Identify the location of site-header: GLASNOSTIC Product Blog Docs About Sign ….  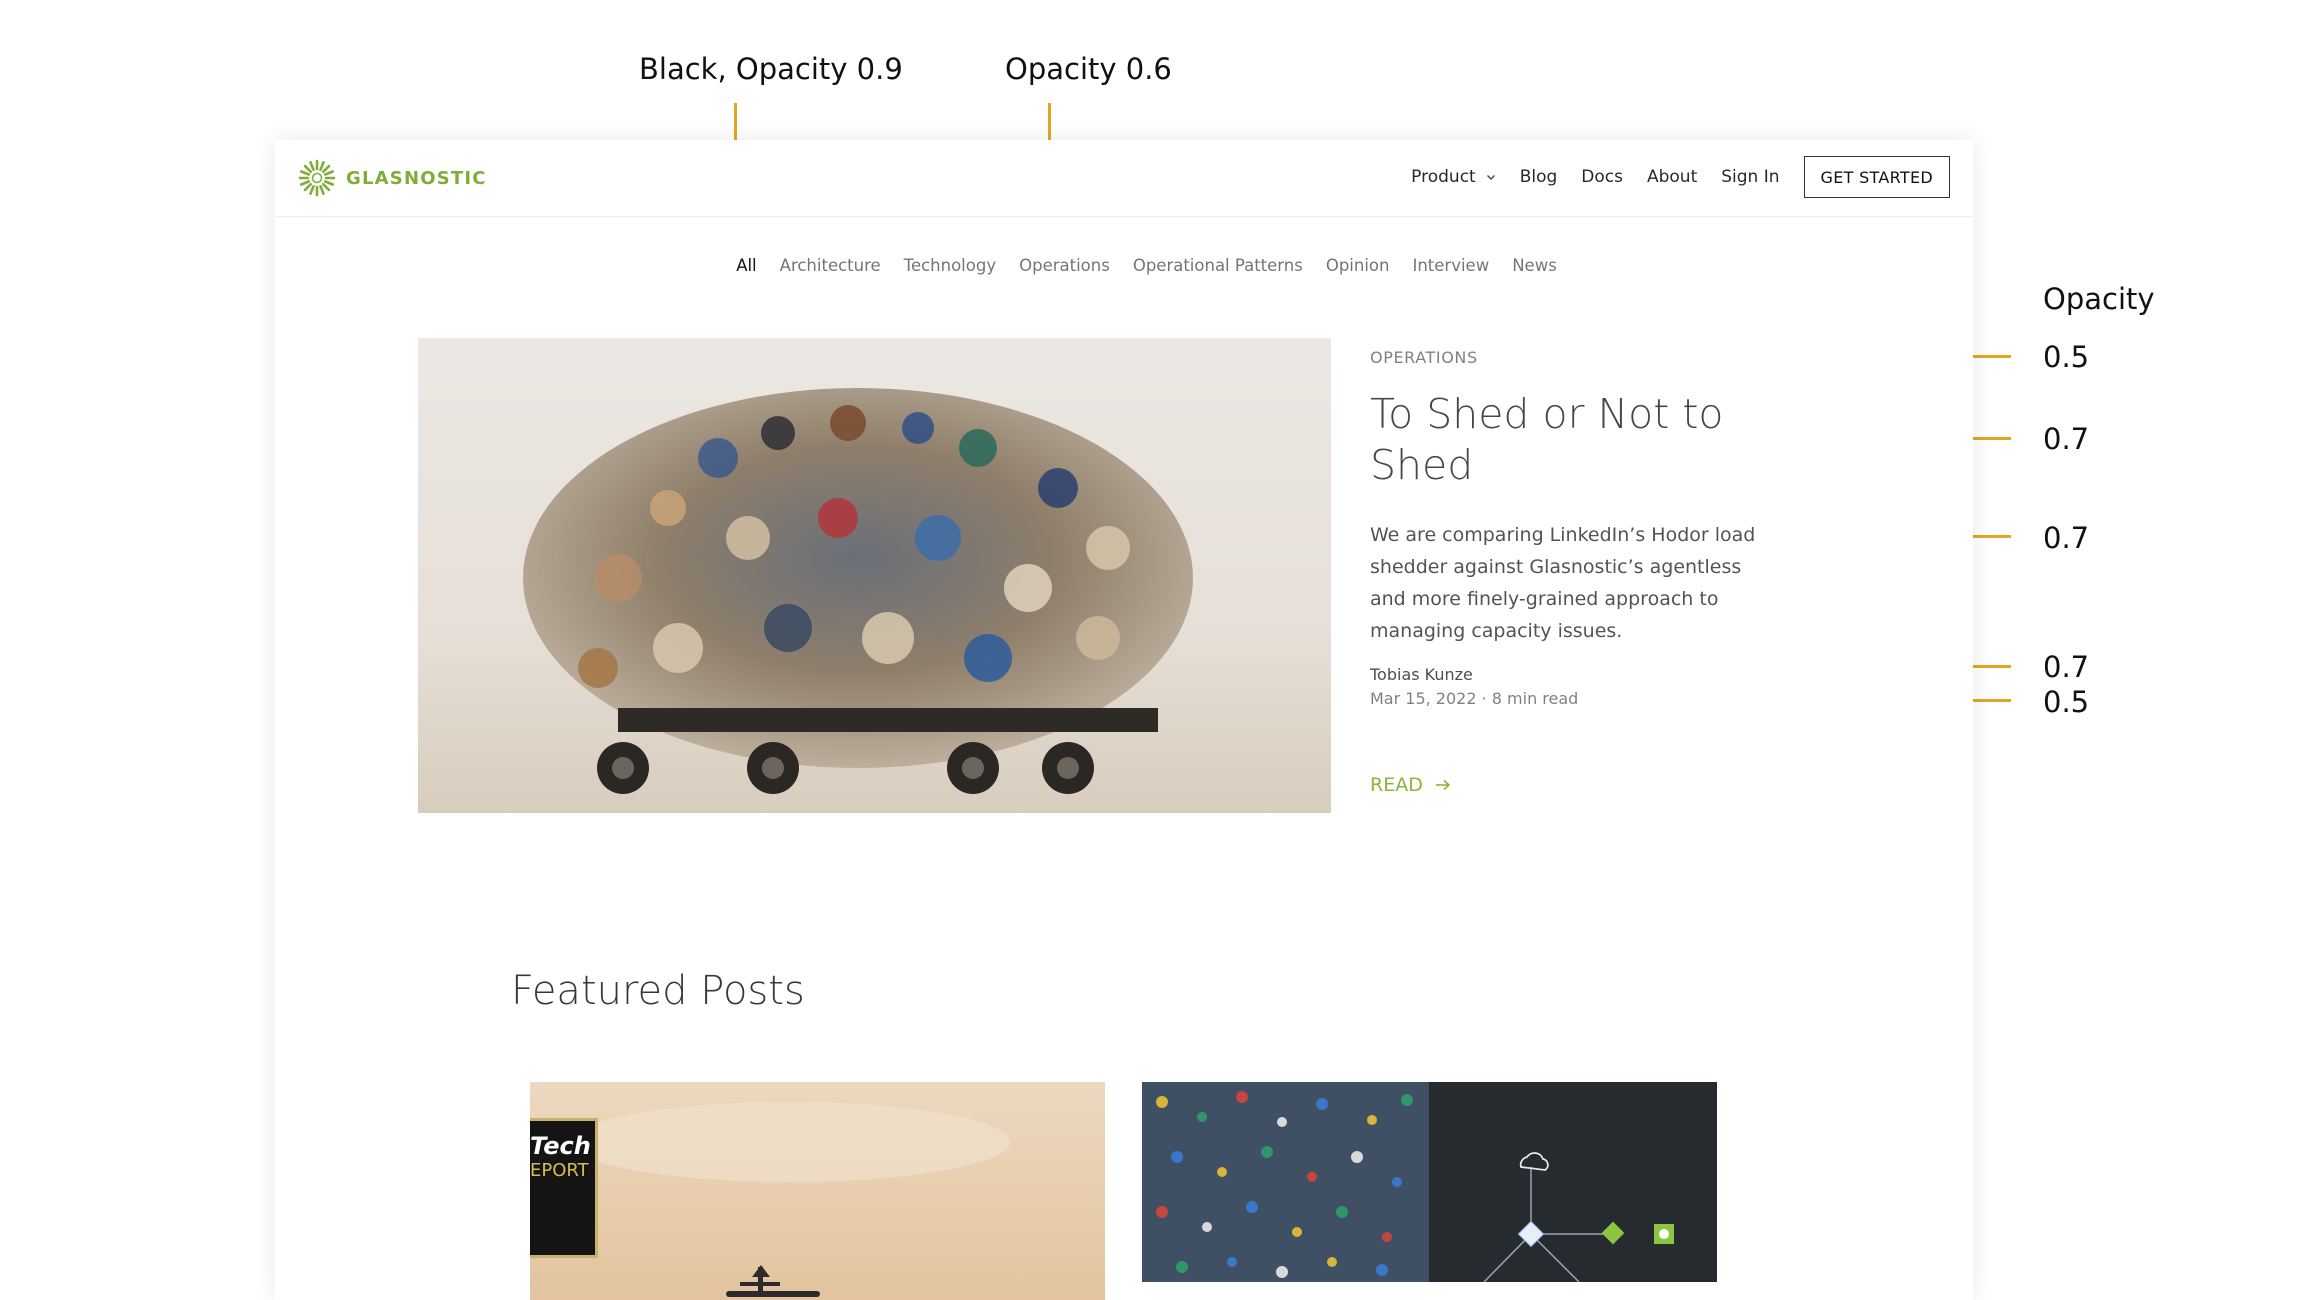
(1124, 178).